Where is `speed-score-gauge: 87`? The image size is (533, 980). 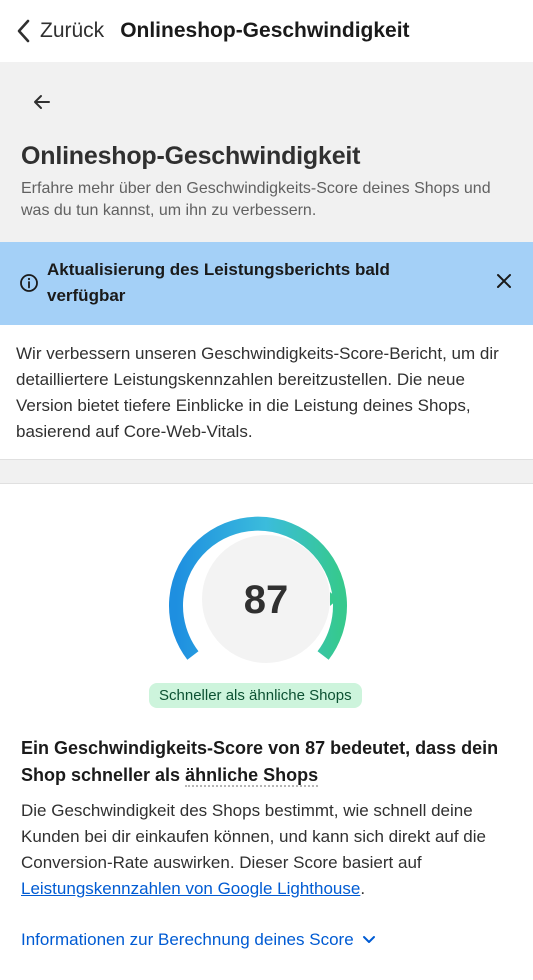
speed-score-gauge: 87 is located at coordinates (266, 589).